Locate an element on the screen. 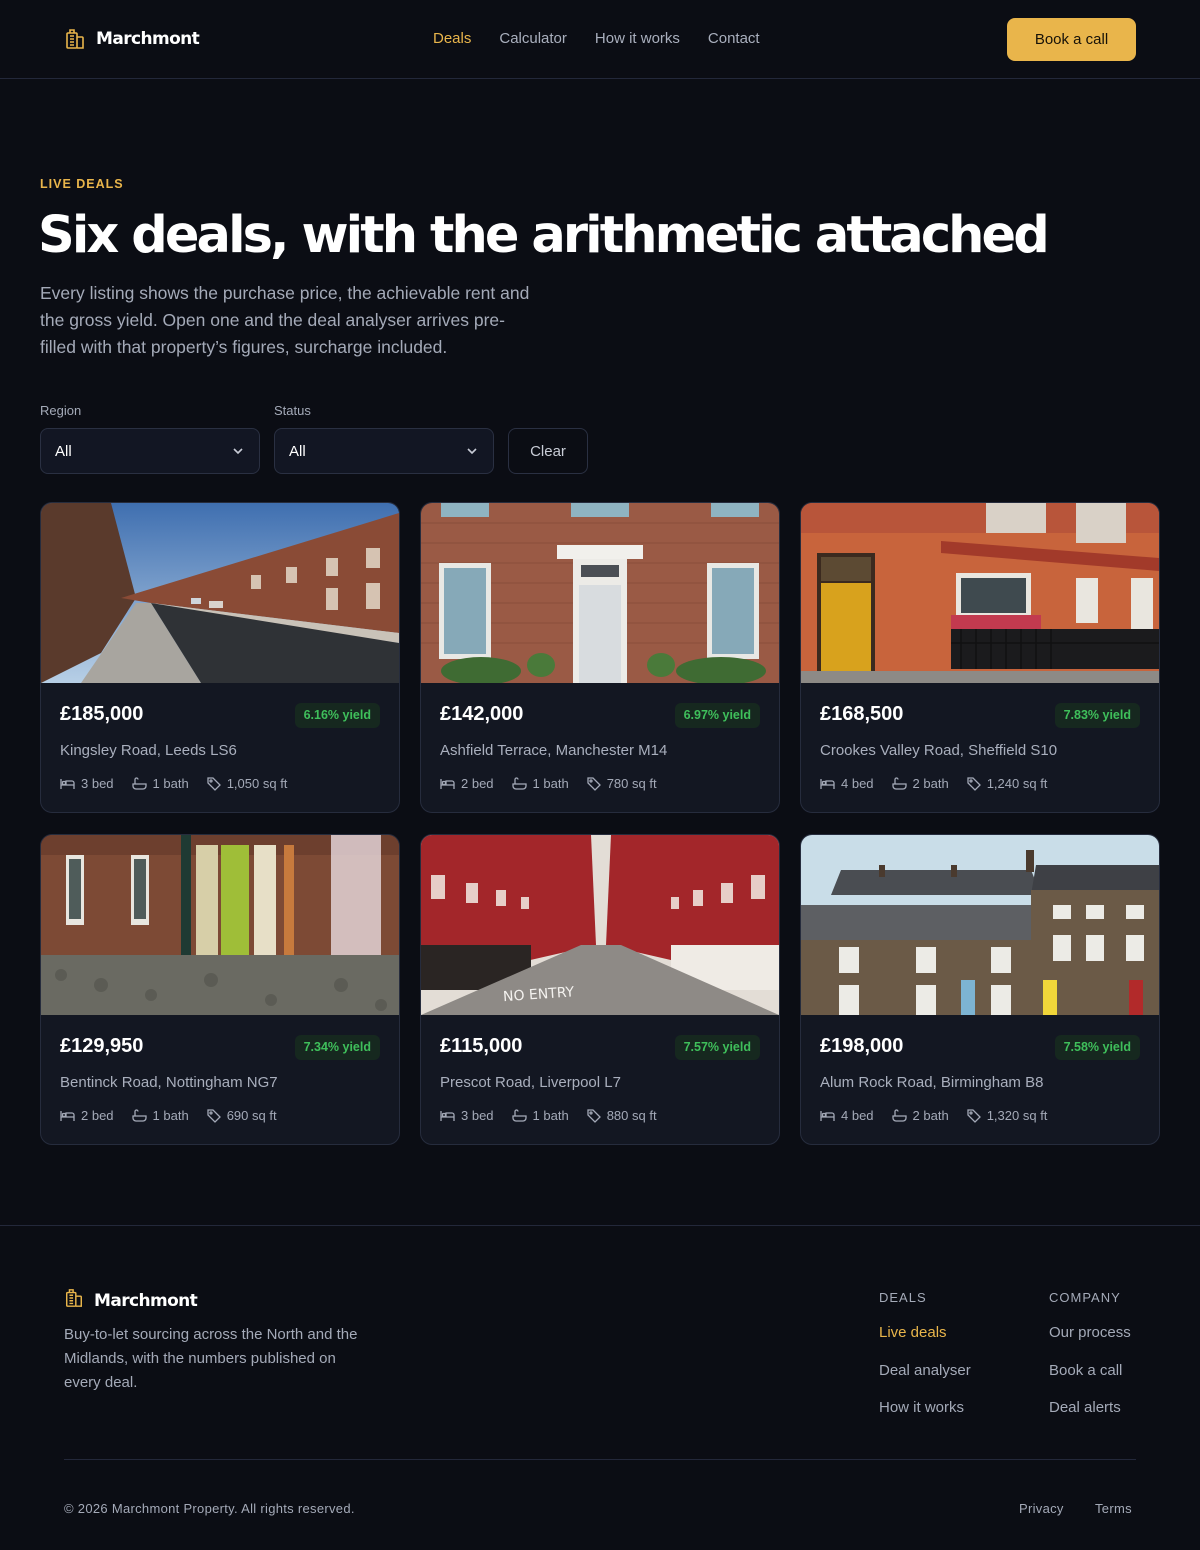 The height and width of the screenshot is (1550, 1200). footer-link-live-deals: Live deals is located at coordinates (913, 1332).